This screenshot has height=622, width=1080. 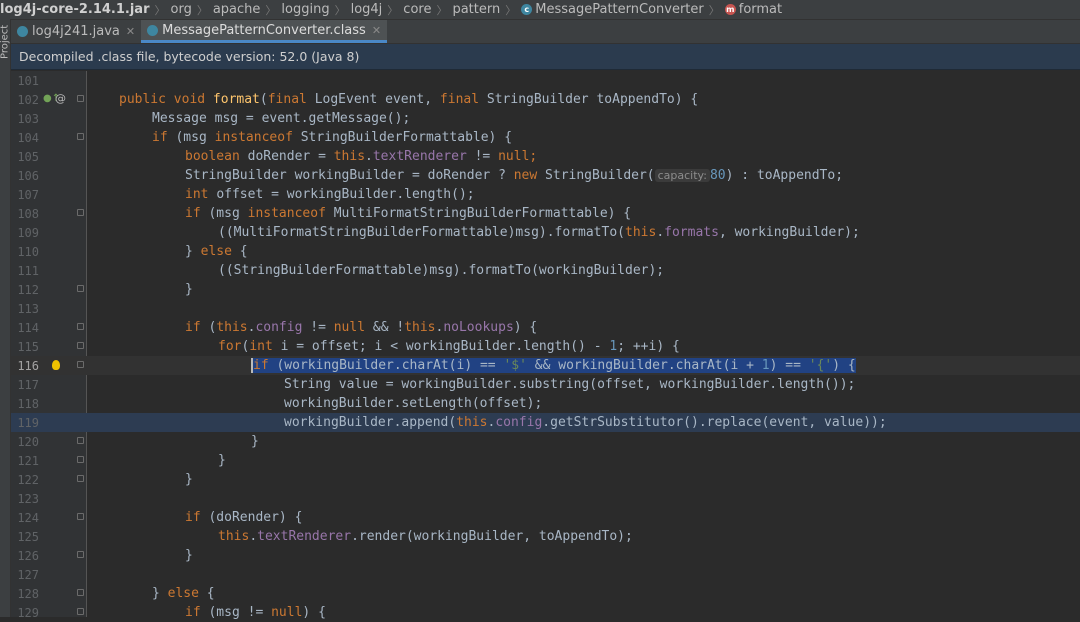 What do you see at coordinates (682, 175) in the screenshot?
I see `parameter-hint: capacity:` at bounding box center [682, 175].